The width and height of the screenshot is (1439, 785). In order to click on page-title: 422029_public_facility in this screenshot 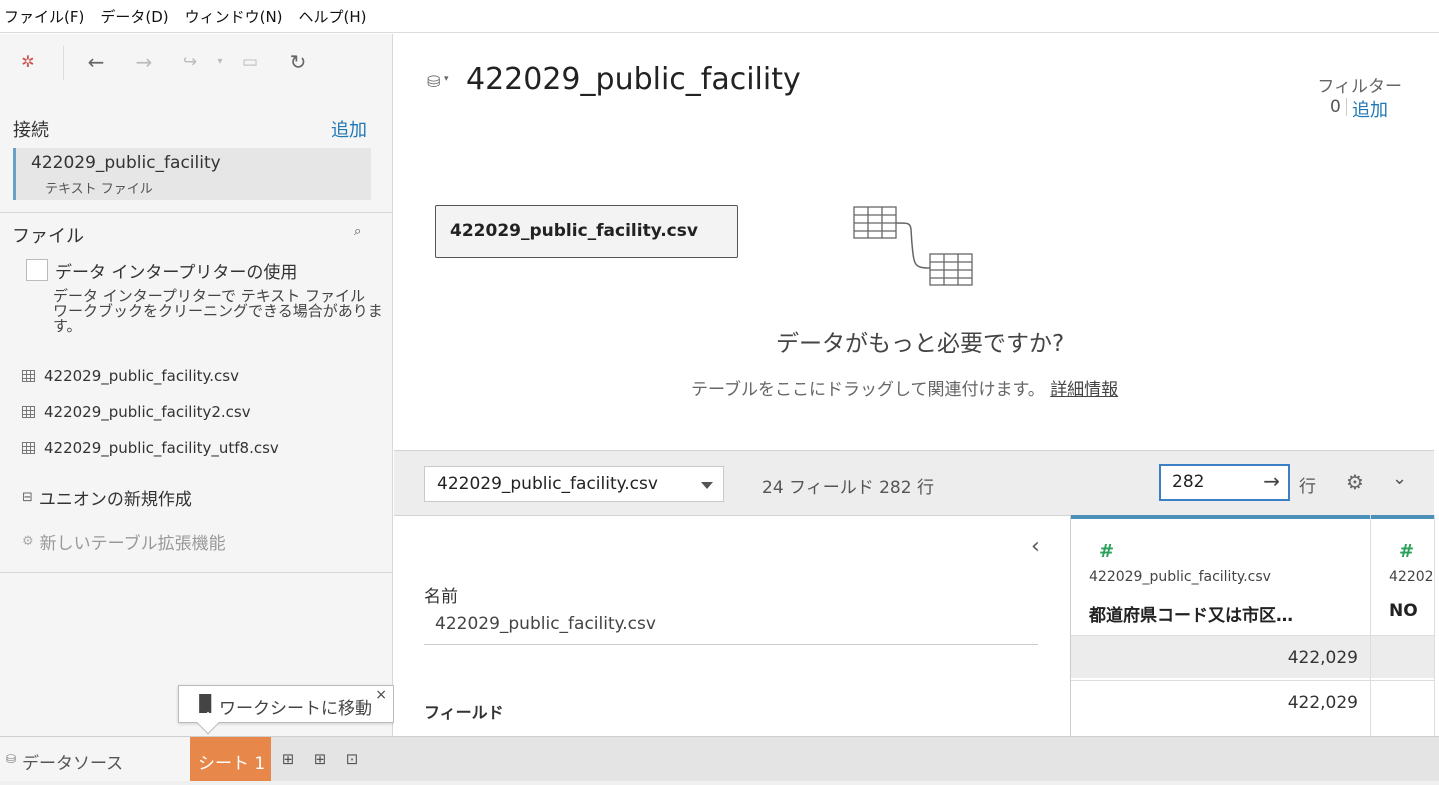, I will do `click(633, 79)`.